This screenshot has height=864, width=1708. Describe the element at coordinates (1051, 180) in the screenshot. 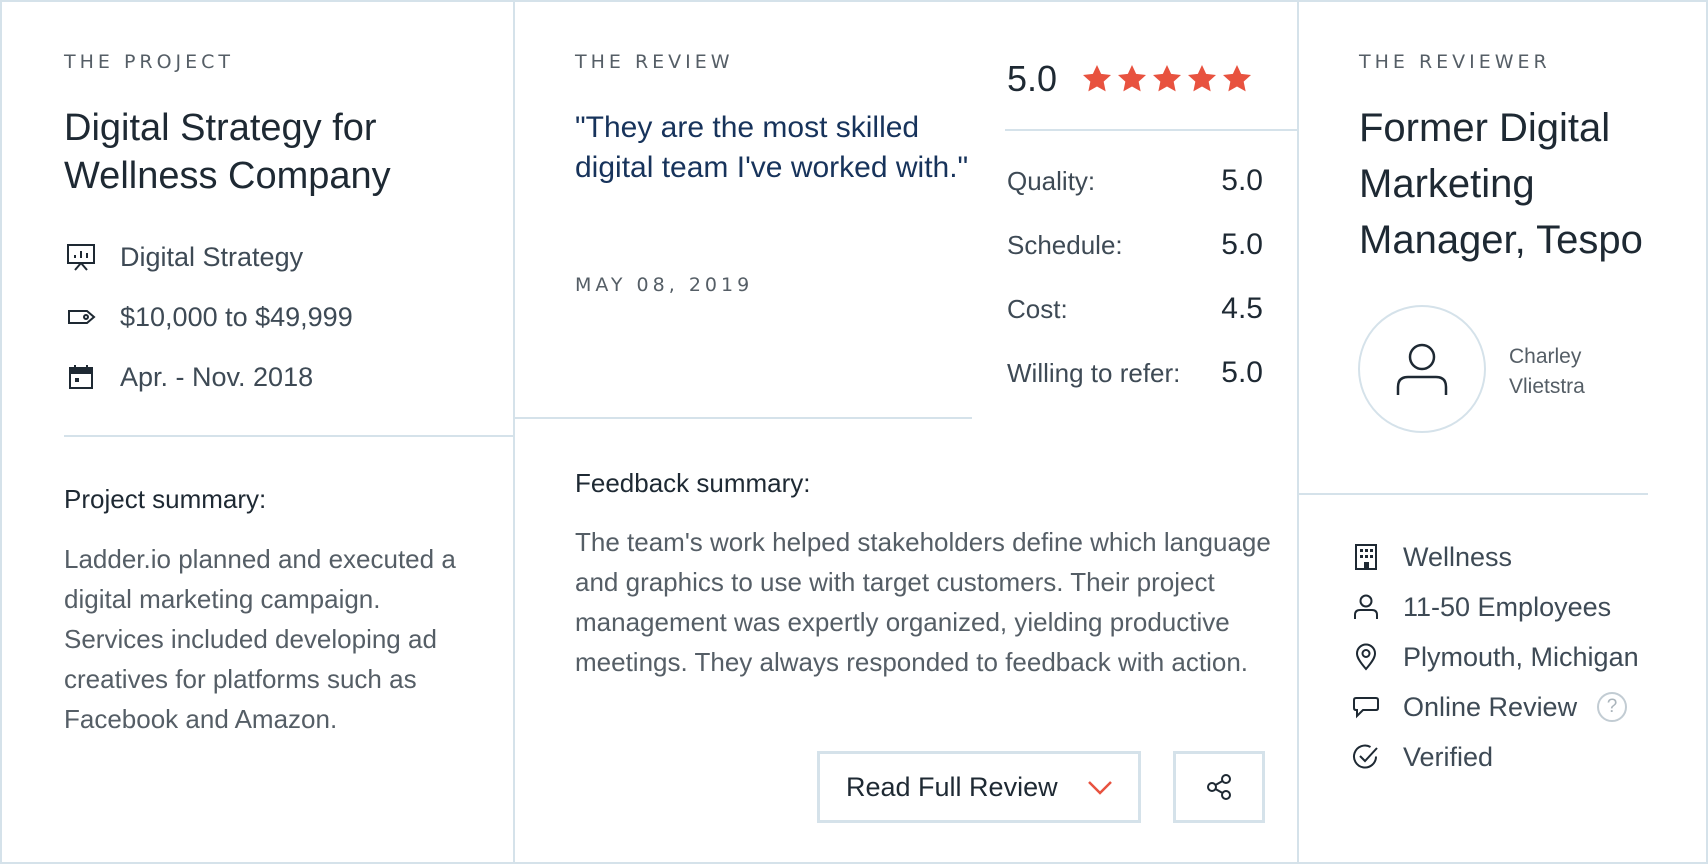

I see `rating-label: Quality:` at that location.